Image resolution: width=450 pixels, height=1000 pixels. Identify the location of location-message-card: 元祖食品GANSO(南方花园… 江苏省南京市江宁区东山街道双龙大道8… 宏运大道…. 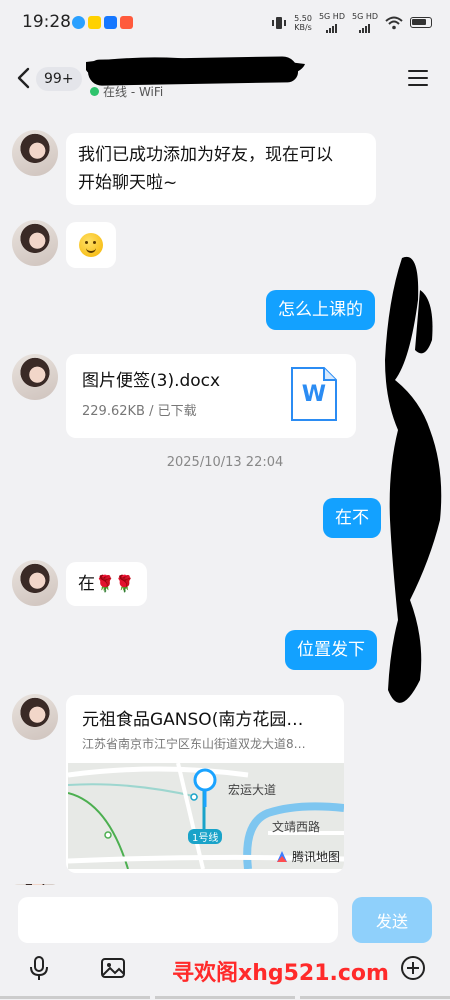
(205, 784).